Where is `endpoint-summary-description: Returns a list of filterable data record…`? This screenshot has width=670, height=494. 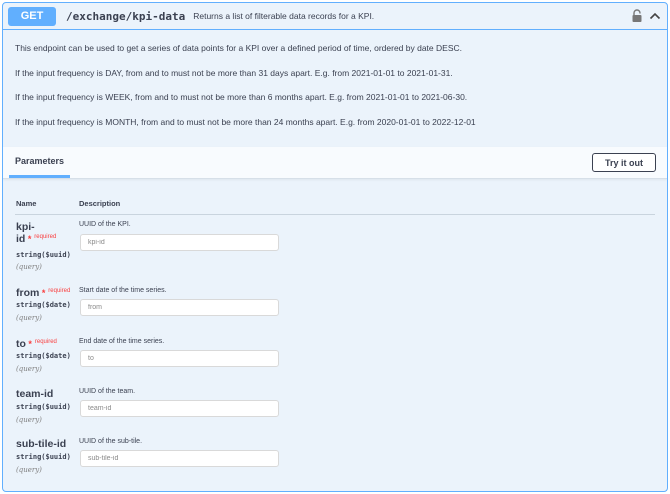 endpoint-summary-description: Returns a list of filterable data record… is located at coordinates (284, 16).